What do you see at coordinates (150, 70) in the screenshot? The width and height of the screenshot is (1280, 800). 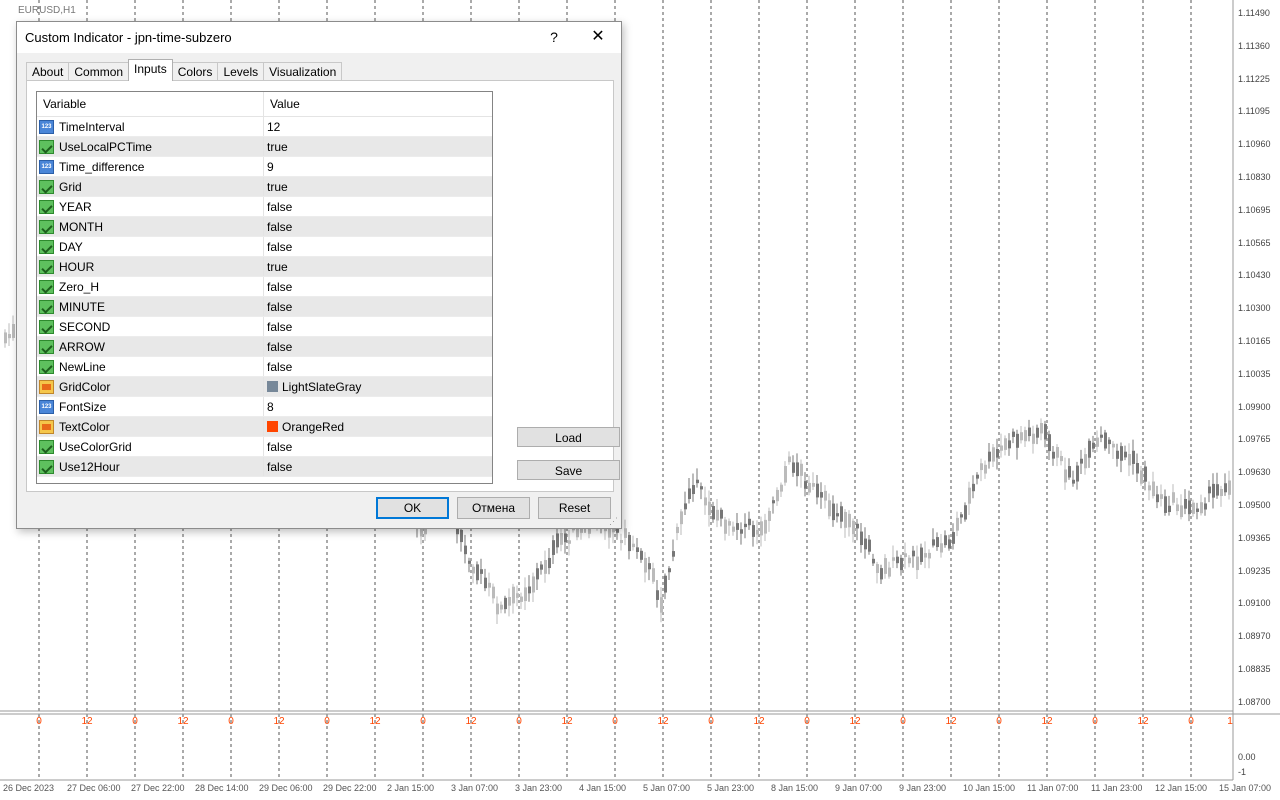 I see `tab-inputs: Inputs` at bounding box center [150, 70].